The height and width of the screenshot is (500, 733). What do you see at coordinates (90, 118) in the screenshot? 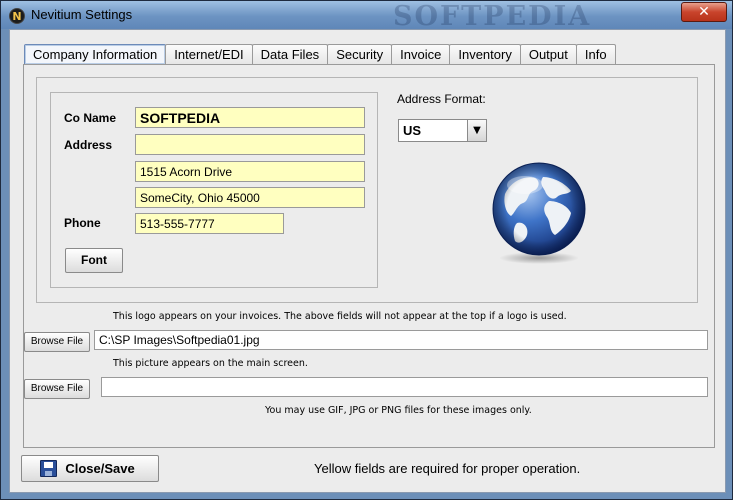
I see `co-name-label: Co Name` at bounding box center [90, 118].